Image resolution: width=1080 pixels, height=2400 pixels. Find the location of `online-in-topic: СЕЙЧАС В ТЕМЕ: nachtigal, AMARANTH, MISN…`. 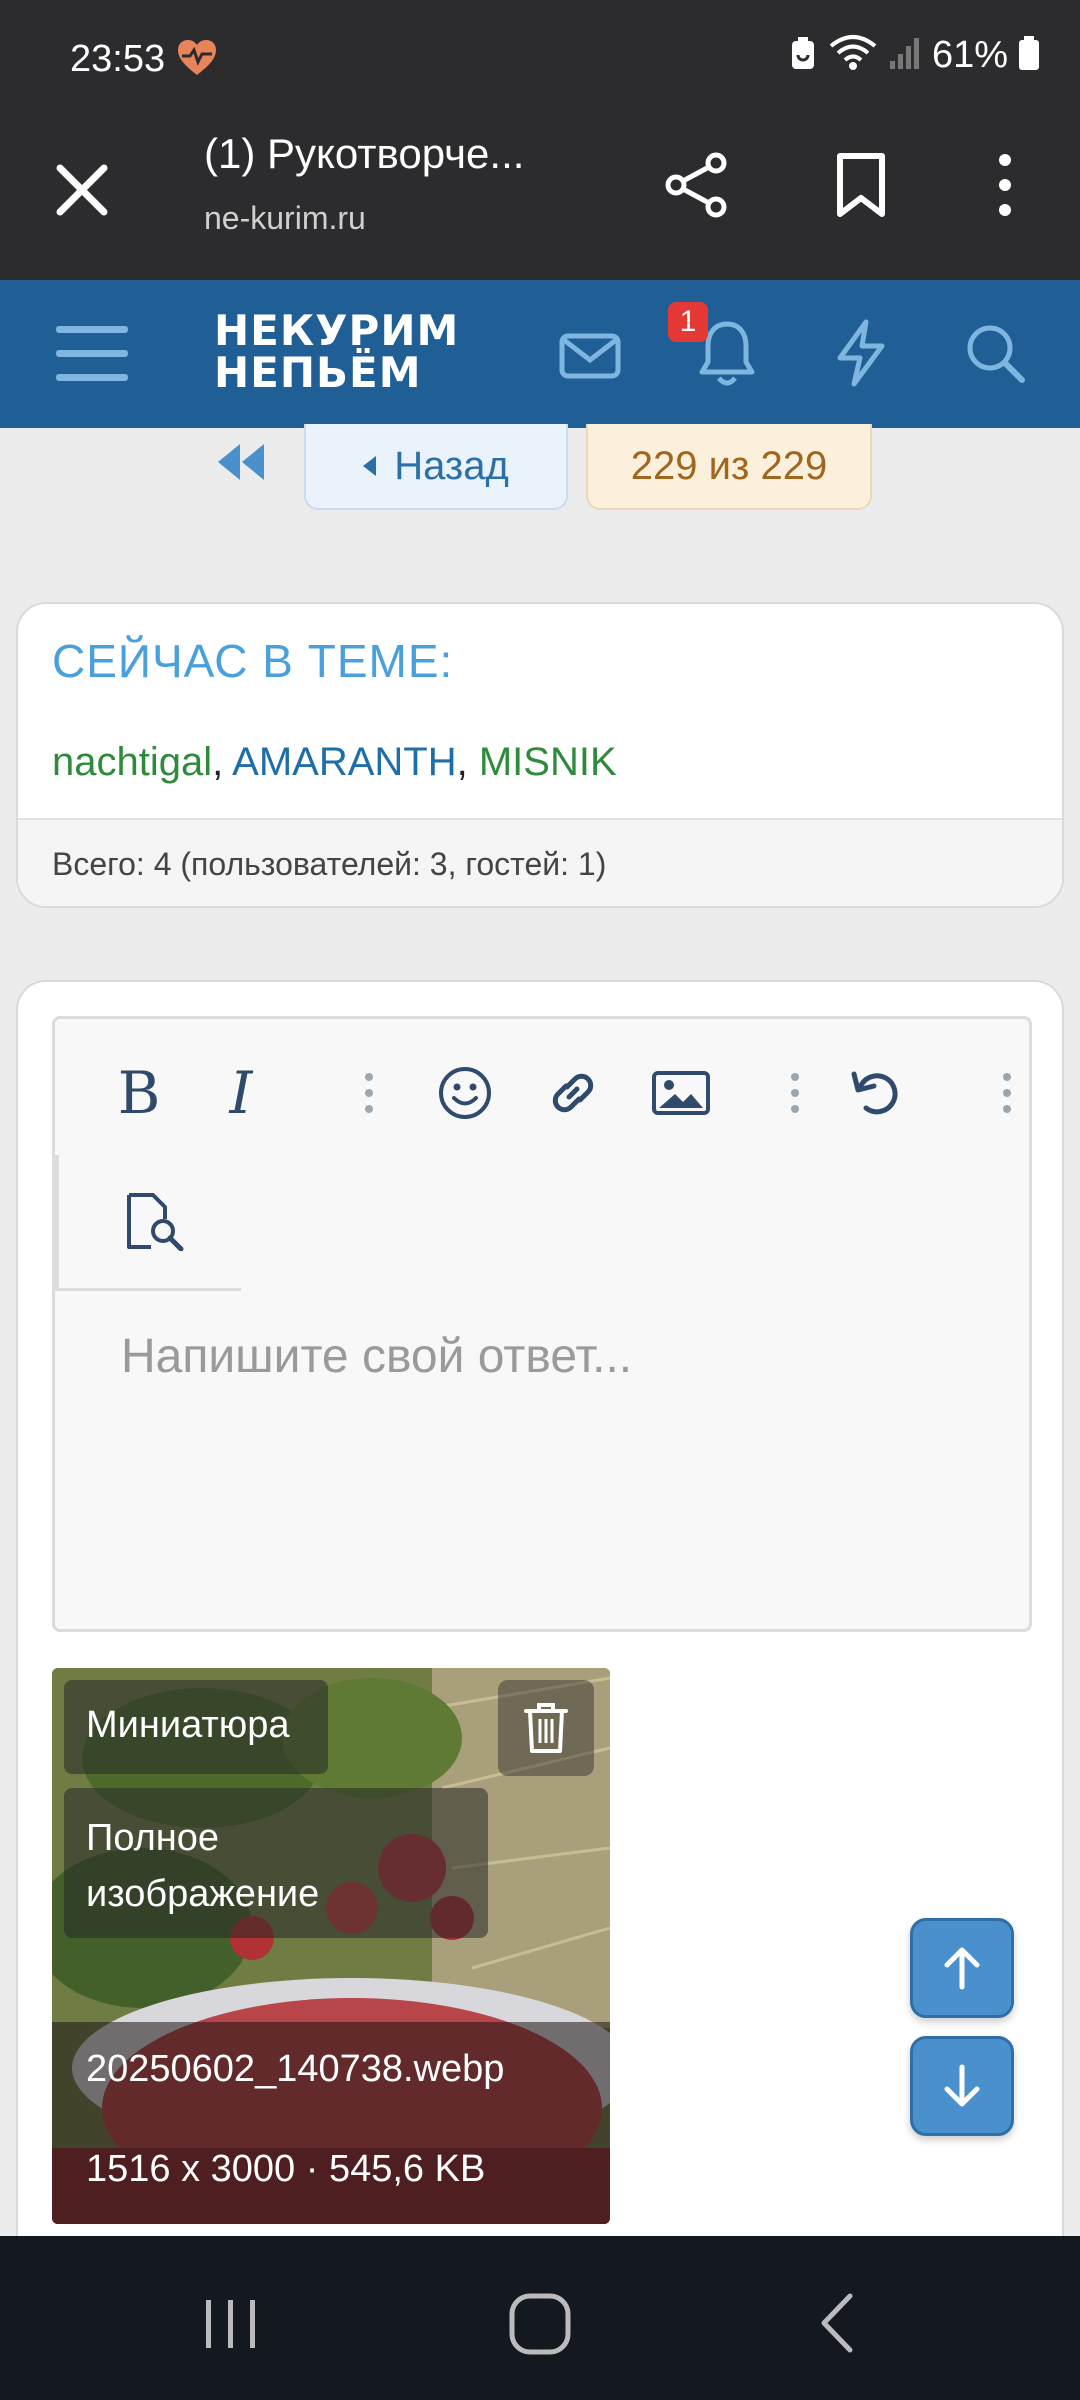

online-in-topic: СЕЙЧАС В ТЕМЕ: nachtigal, AMARANTH, MISN… is located at coordinates (540, 755).